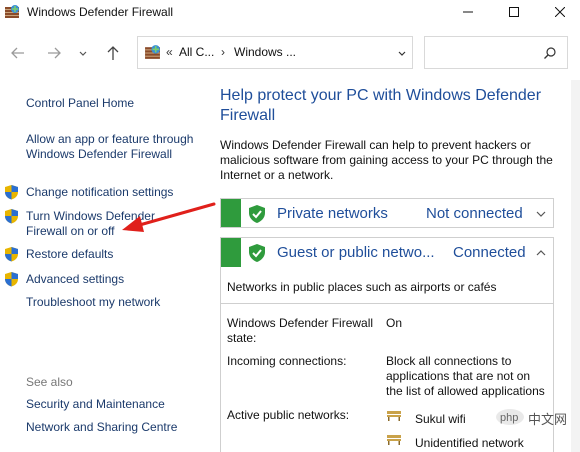 The width and height of the screenshot is (580, 452). Describe the element at coordinates (300, 330) in the screenshot. I see `firewall-state-label: Windows Defender Firewall state:` at that location.